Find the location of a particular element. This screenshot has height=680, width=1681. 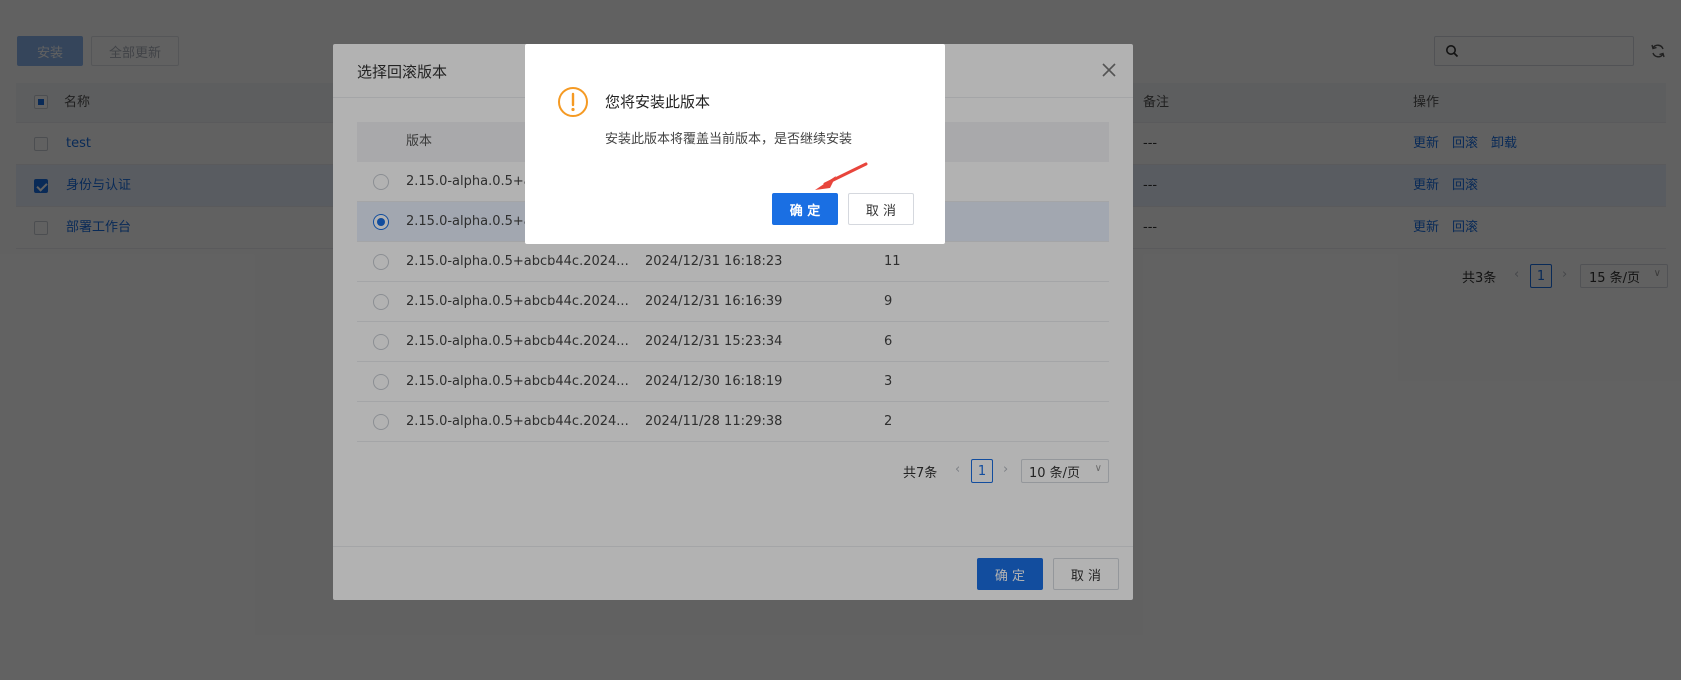

confirm-cancel-button: 取 消 is located at coordinates (881, 209).